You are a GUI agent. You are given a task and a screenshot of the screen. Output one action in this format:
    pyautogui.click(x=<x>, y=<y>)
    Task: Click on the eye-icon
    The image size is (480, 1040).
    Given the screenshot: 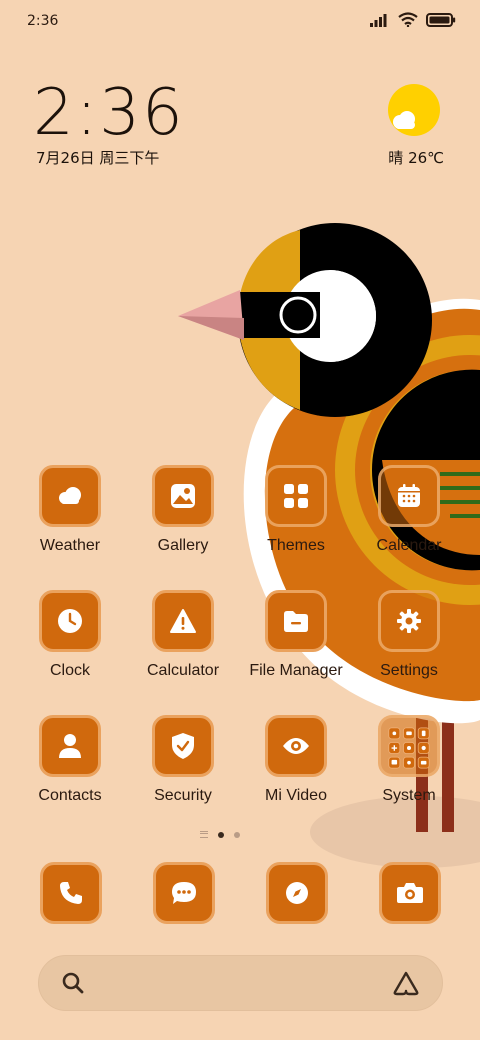 What is the action you would take?
    pyautogui.click(x=296, y=746)
    